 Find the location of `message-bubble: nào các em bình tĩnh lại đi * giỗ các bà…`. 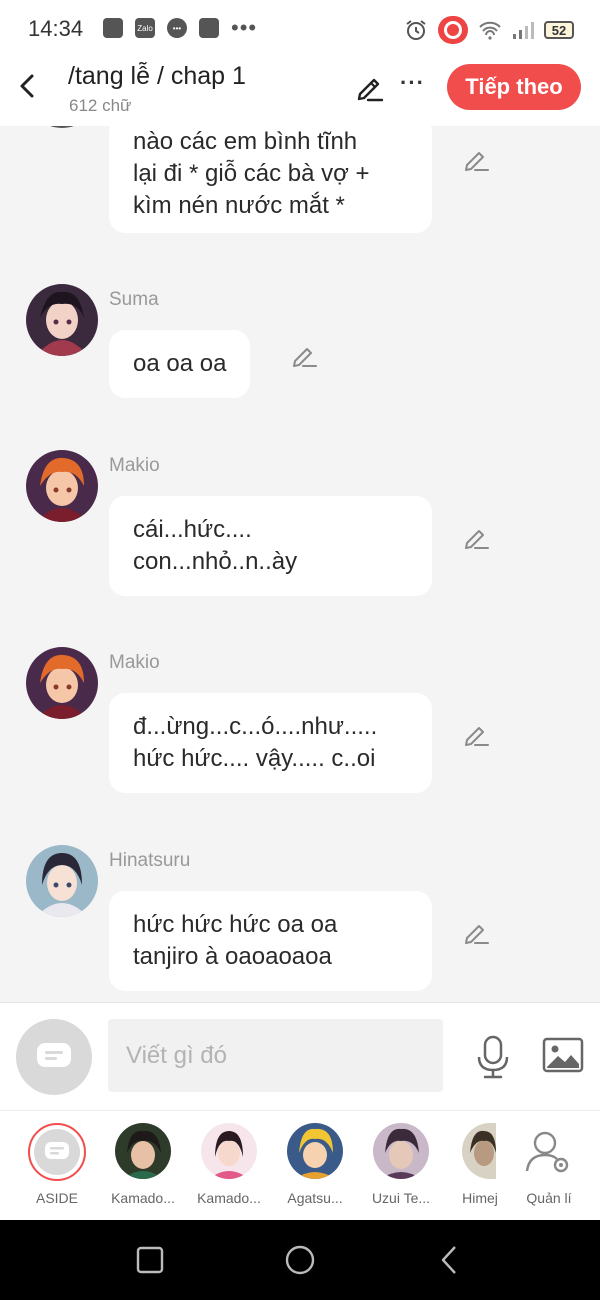

message-bubble: nào các em bình tĩnh lại đi * giỗ các bà… is located at coordinates (270, 179).